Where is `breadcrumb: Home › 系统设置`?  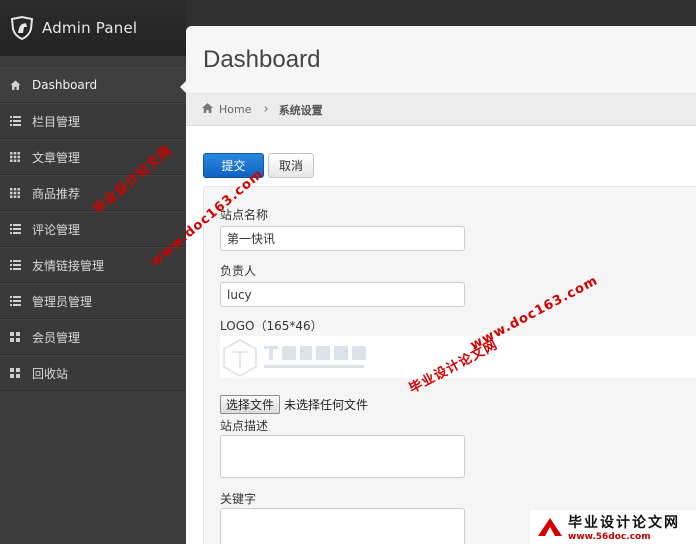
breadcrumb: Home › 系统设置 is located at coordinates (441, 110).